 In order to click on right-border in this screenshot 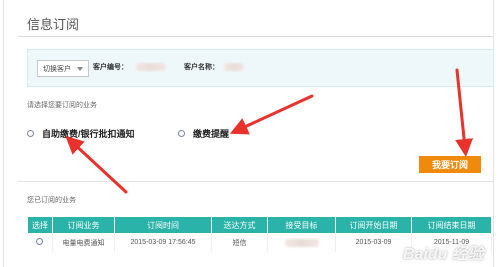, I will do `click(493, 133)`.